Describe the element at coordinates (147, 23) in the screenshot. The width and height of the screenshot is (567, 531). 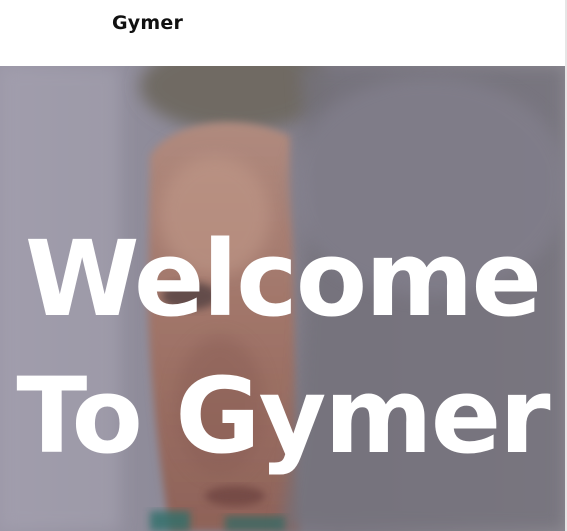
I see `brand-logo-link: Gymer` at that location.